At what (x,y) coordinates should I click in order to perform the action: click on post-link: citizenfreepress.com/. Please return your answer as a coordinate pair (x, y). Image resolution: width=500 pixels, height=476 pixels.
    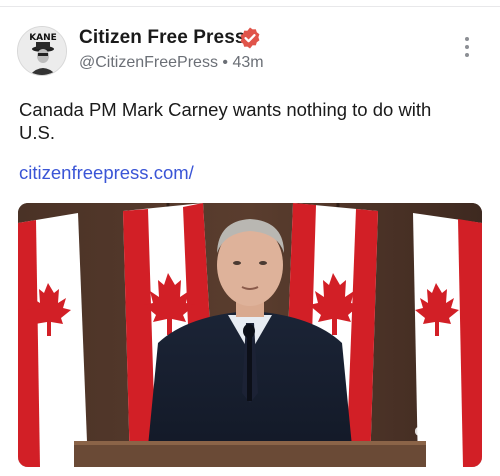
    Looking at the image, I should click on (106, 173).